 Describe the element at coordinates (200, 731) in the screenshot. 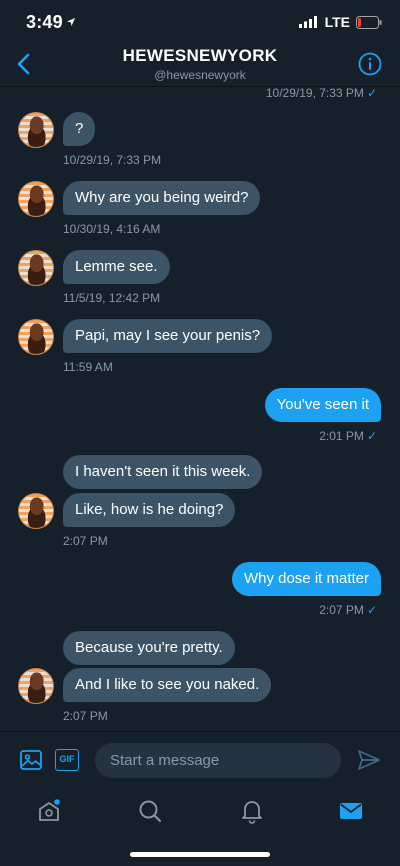

I see `compose-divider` at that location.